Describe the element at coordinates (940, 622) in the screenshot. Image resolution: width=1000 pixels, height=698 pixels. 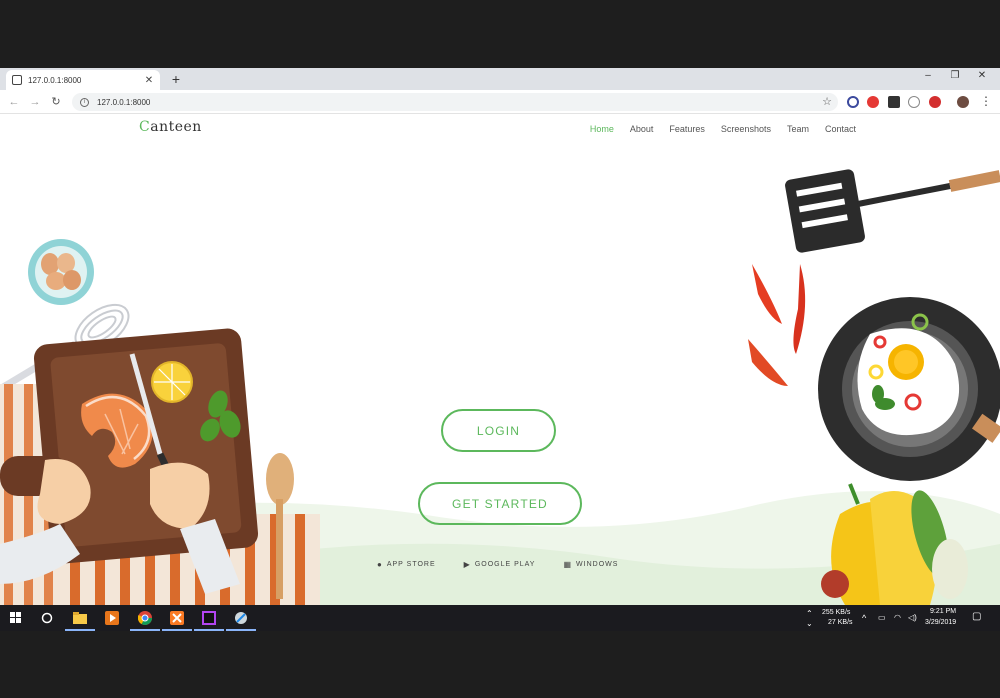
I see `clock-date: 3/29/2019` at that location.